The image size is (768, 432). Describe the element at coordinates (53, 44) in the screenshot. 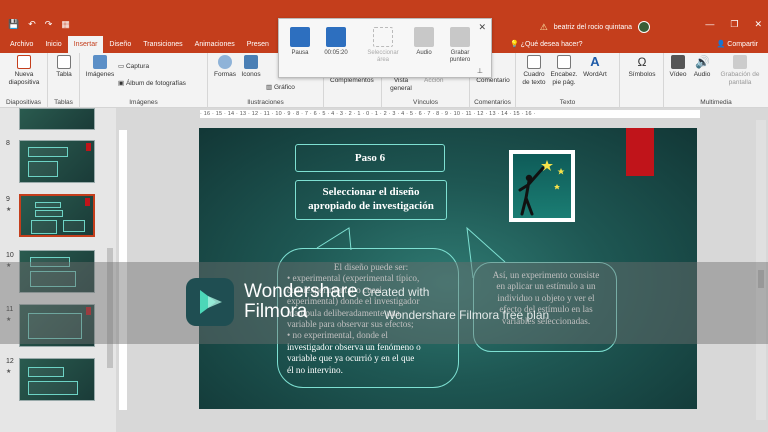

I see `tab-inicio: Inicio` at that location.